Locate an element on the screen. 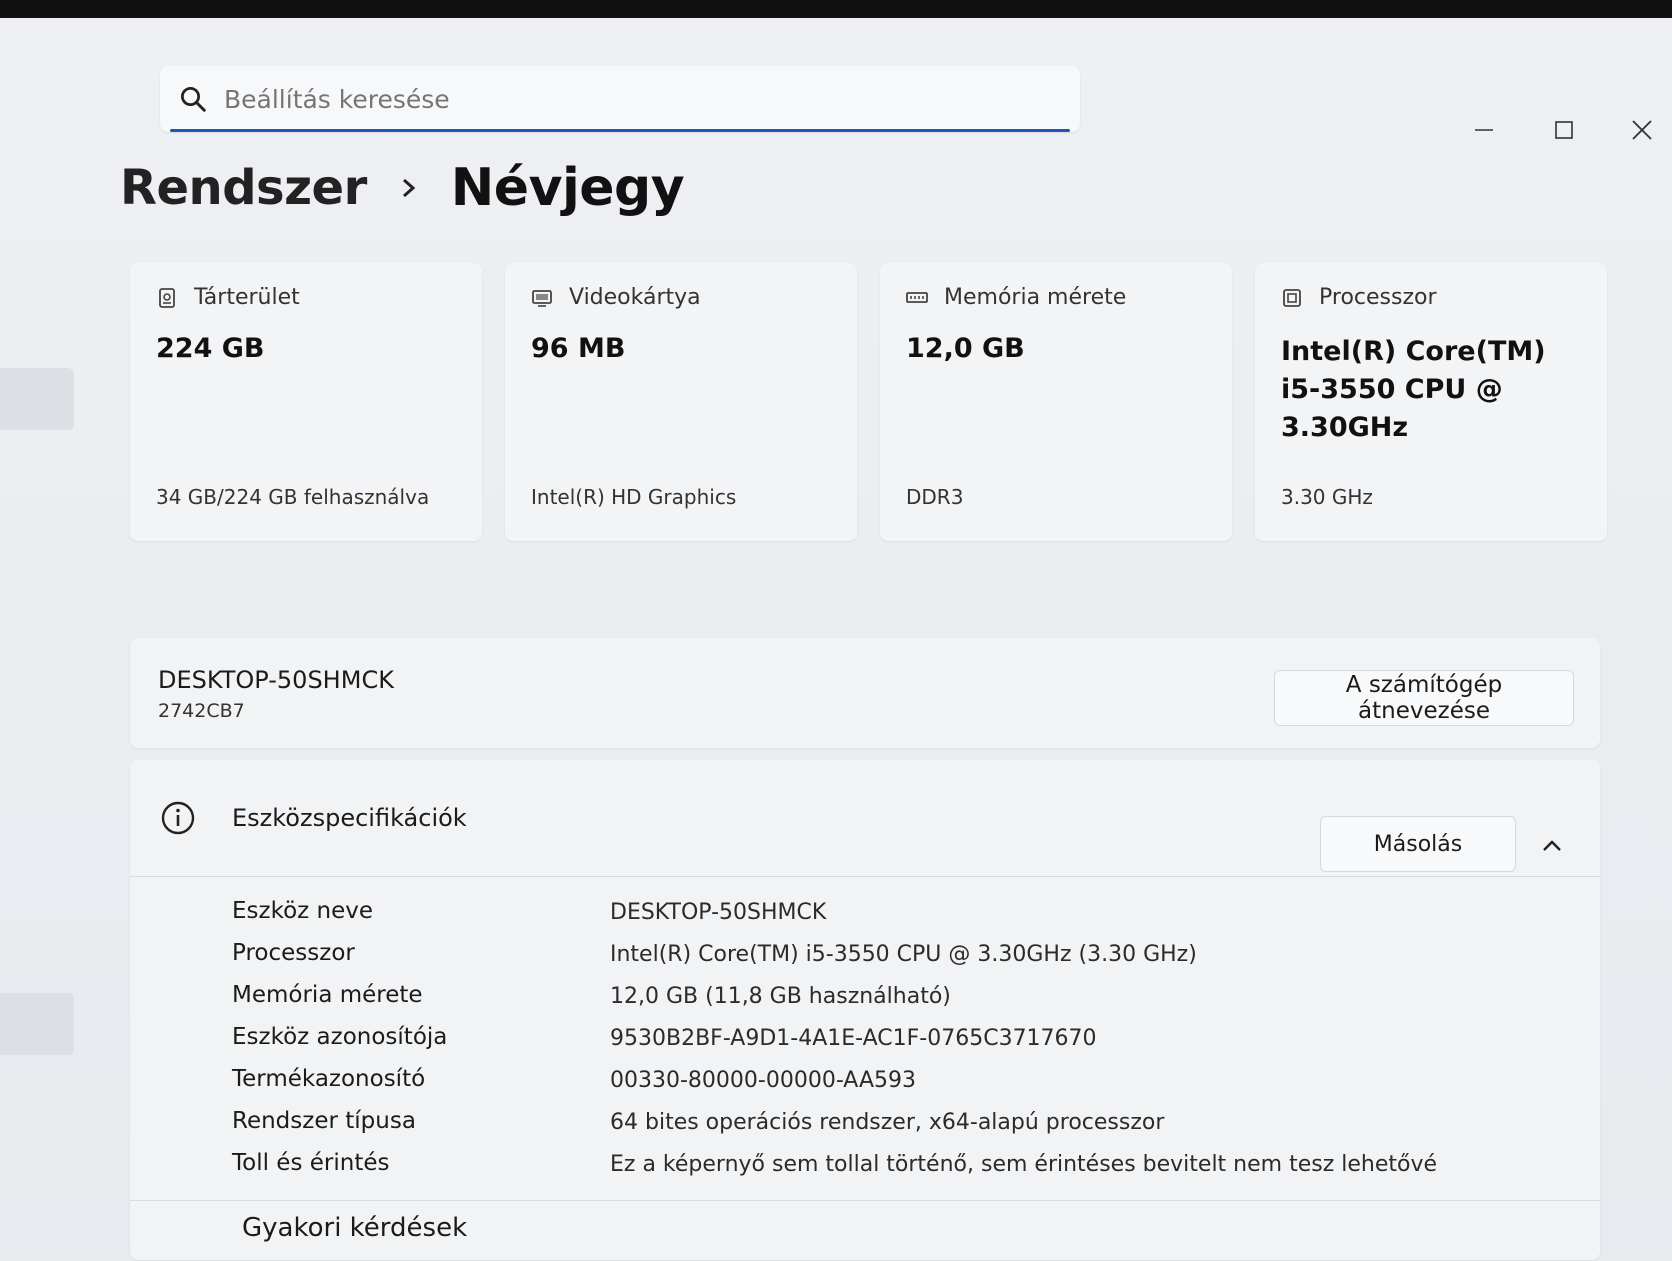 Image resolution: width=1672 pixels, height=1261 pixels. spec-label: Rendszer típusa is located at coordinates (324, 1121).